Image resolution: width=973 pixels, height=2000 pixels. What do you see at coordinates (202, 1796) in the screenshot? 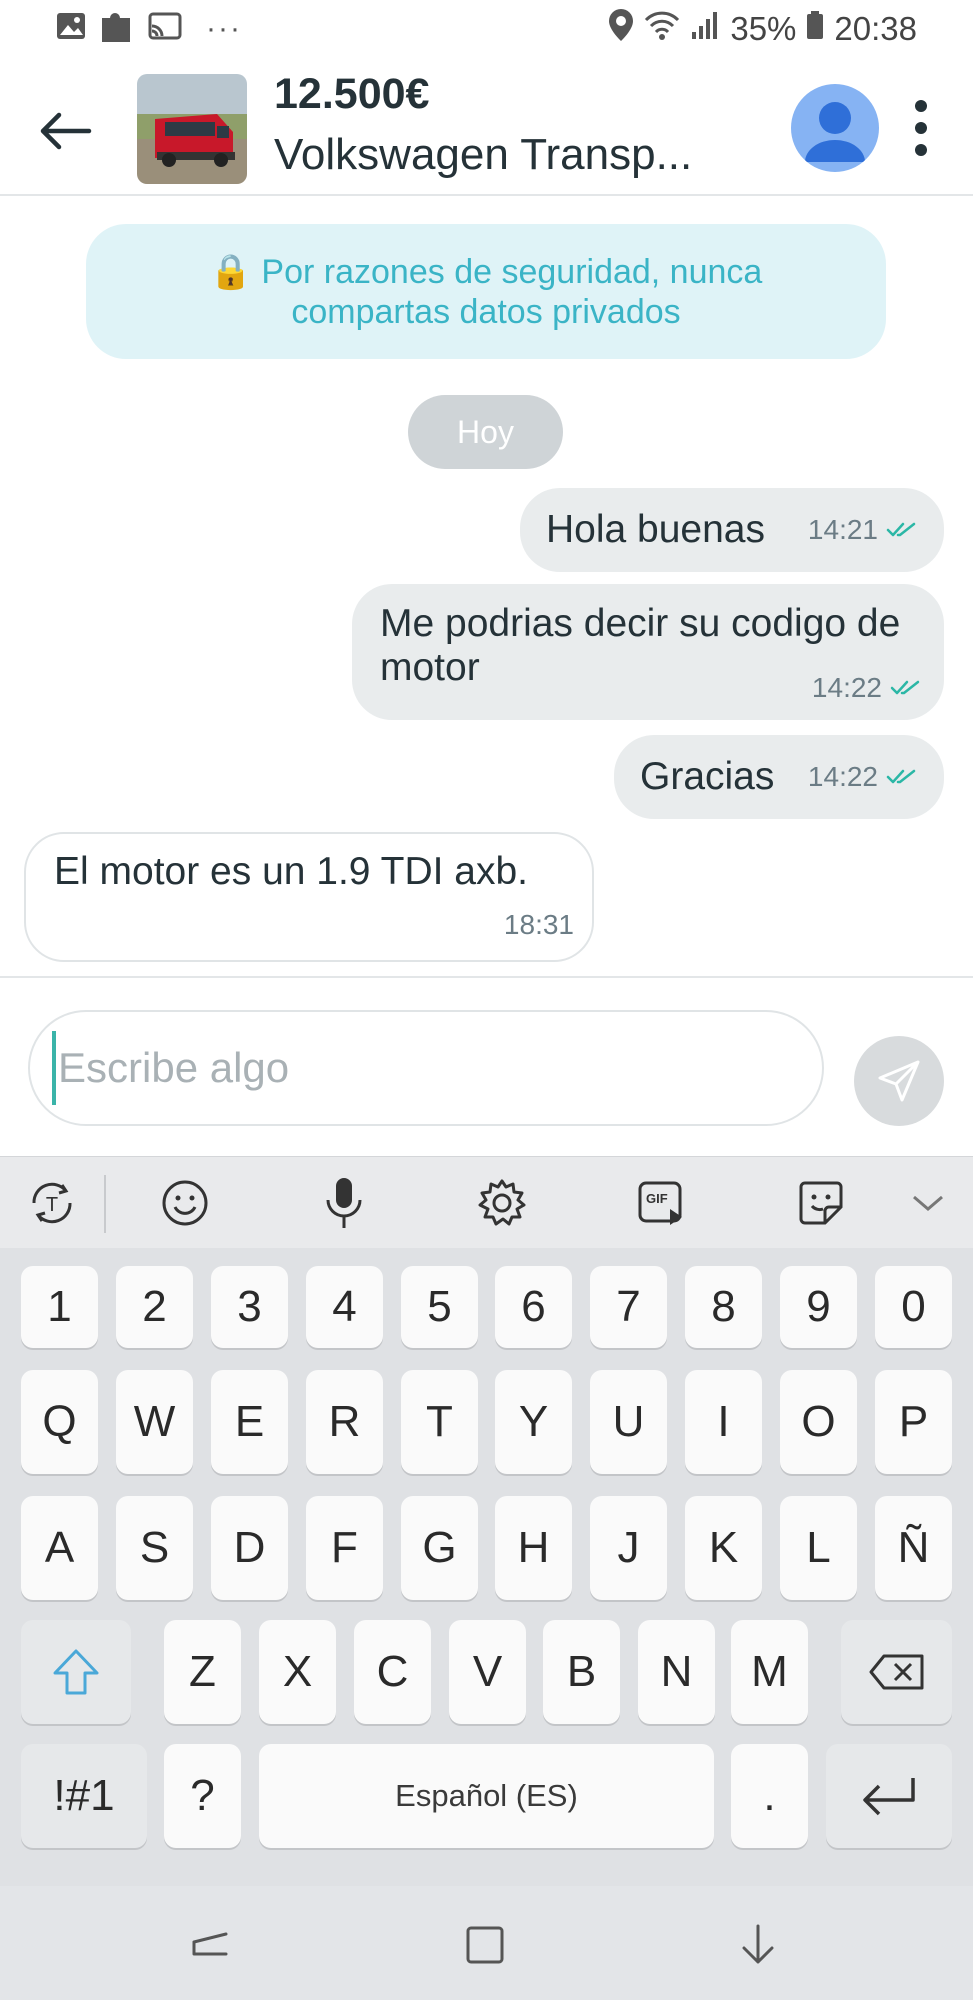
I see `question-key: ?` at bounding box center [202, 1796].